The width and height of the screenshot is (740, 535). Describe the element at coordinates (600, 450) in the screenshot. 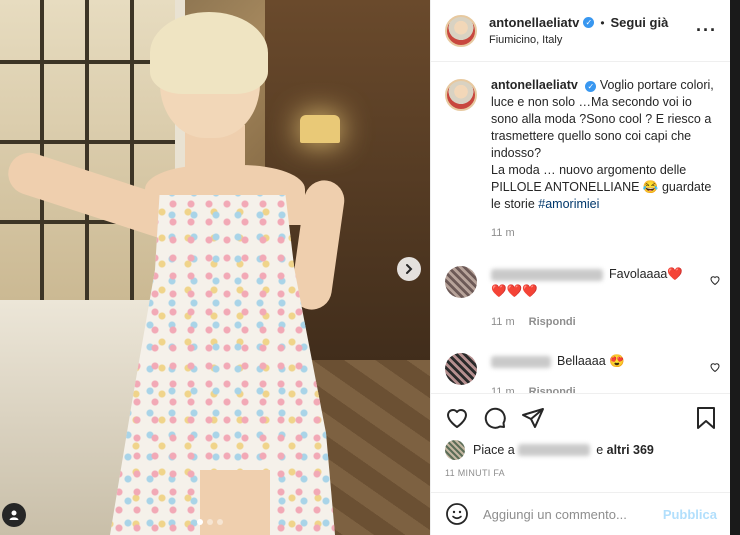

I see `likes-middle: e` at that location.